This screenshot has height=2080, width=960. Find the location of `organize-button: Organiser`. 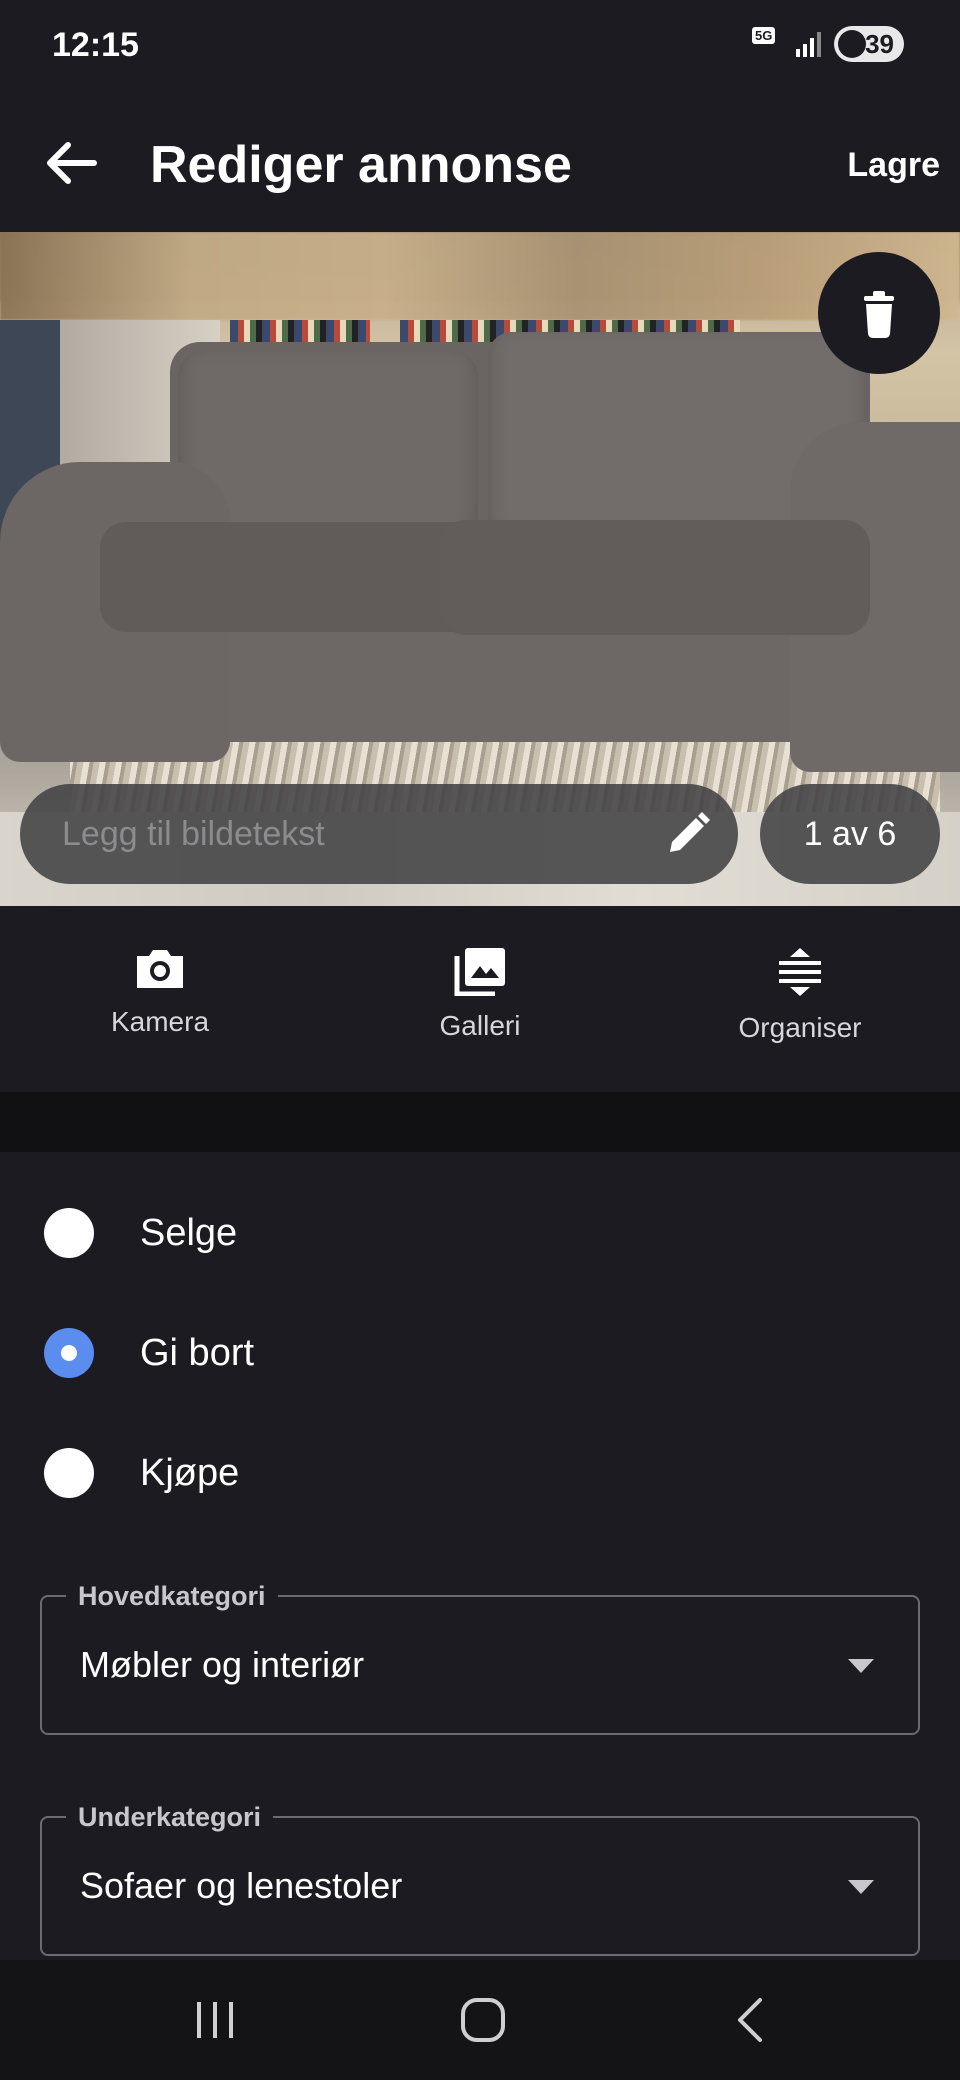

organize-button: Organiser is located at coordinates (800, 1001).